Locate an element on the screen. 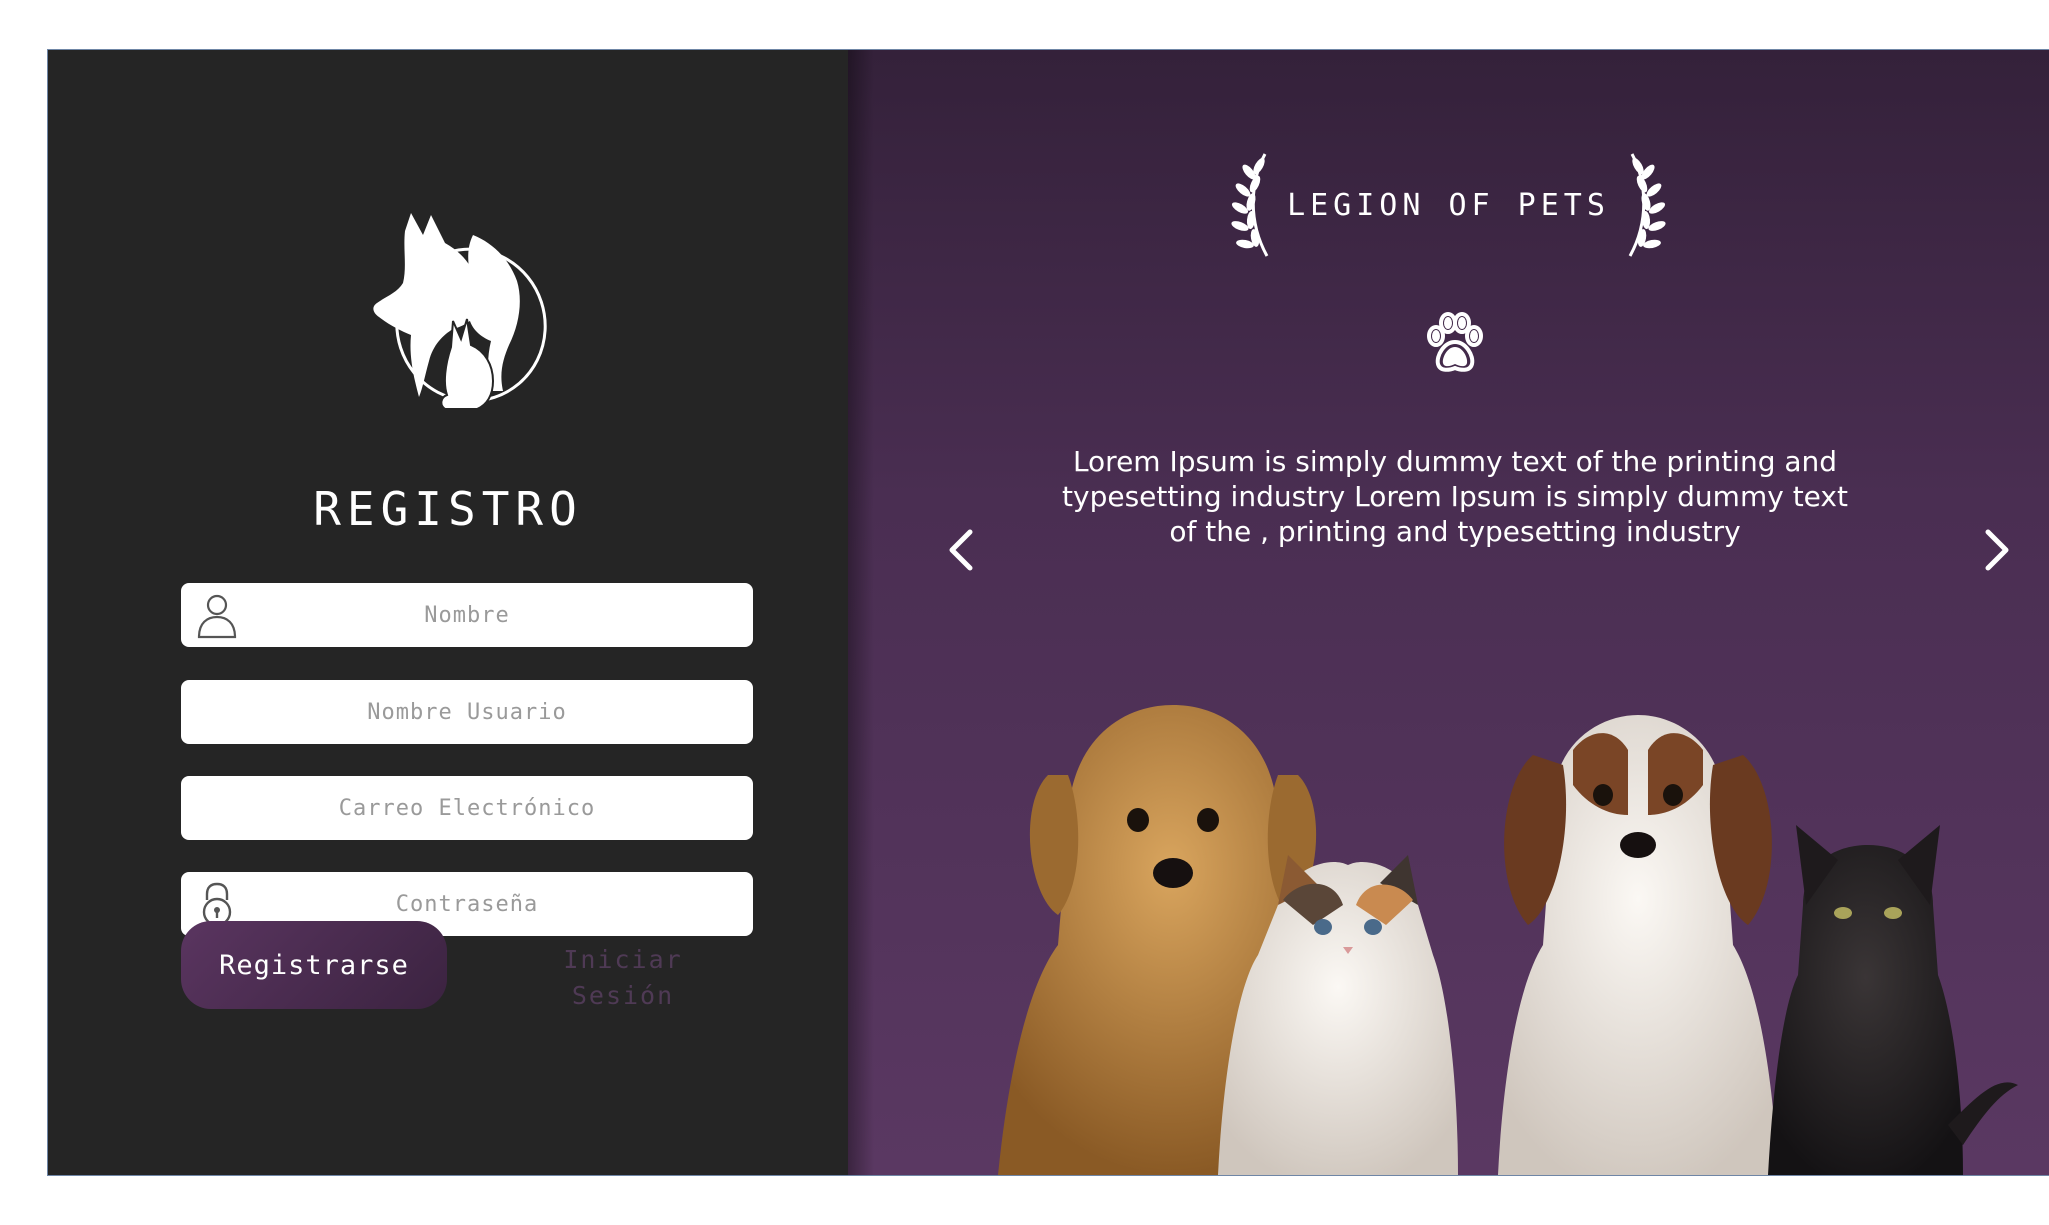  brand-header: LEGION OF PETS is located at coordinates (1448, 207).